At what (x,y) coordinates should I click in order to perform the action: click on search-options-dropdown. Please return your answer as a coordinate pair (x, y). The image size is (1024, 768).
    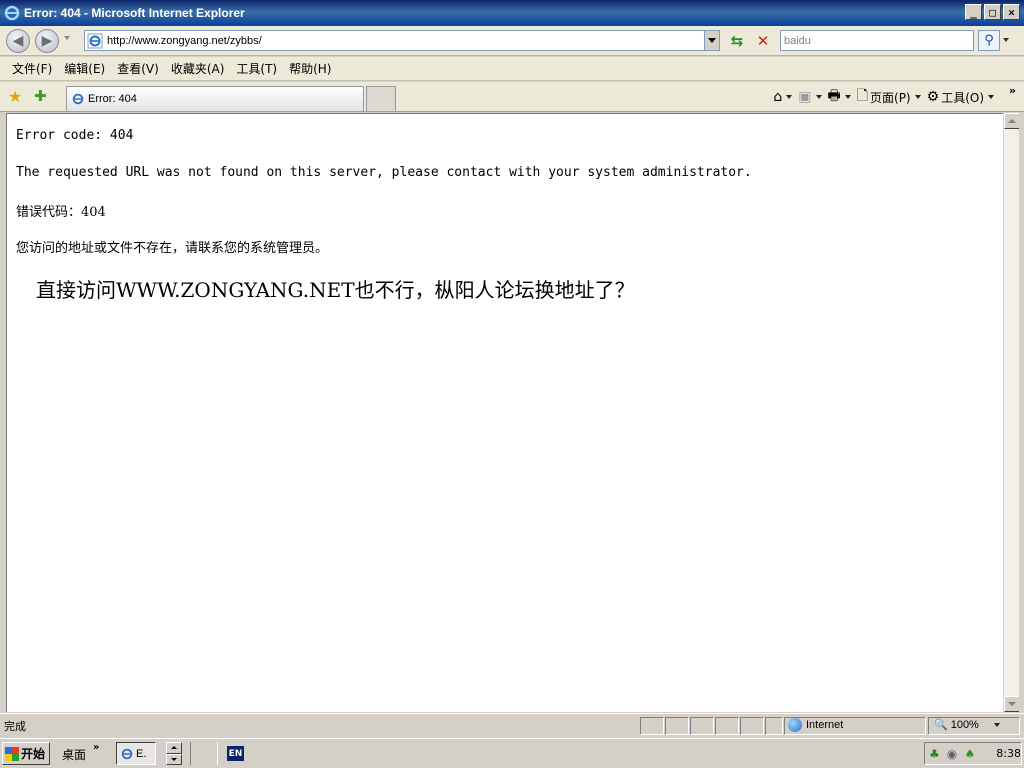
    Looking at the image, I should click on (1006, 40).